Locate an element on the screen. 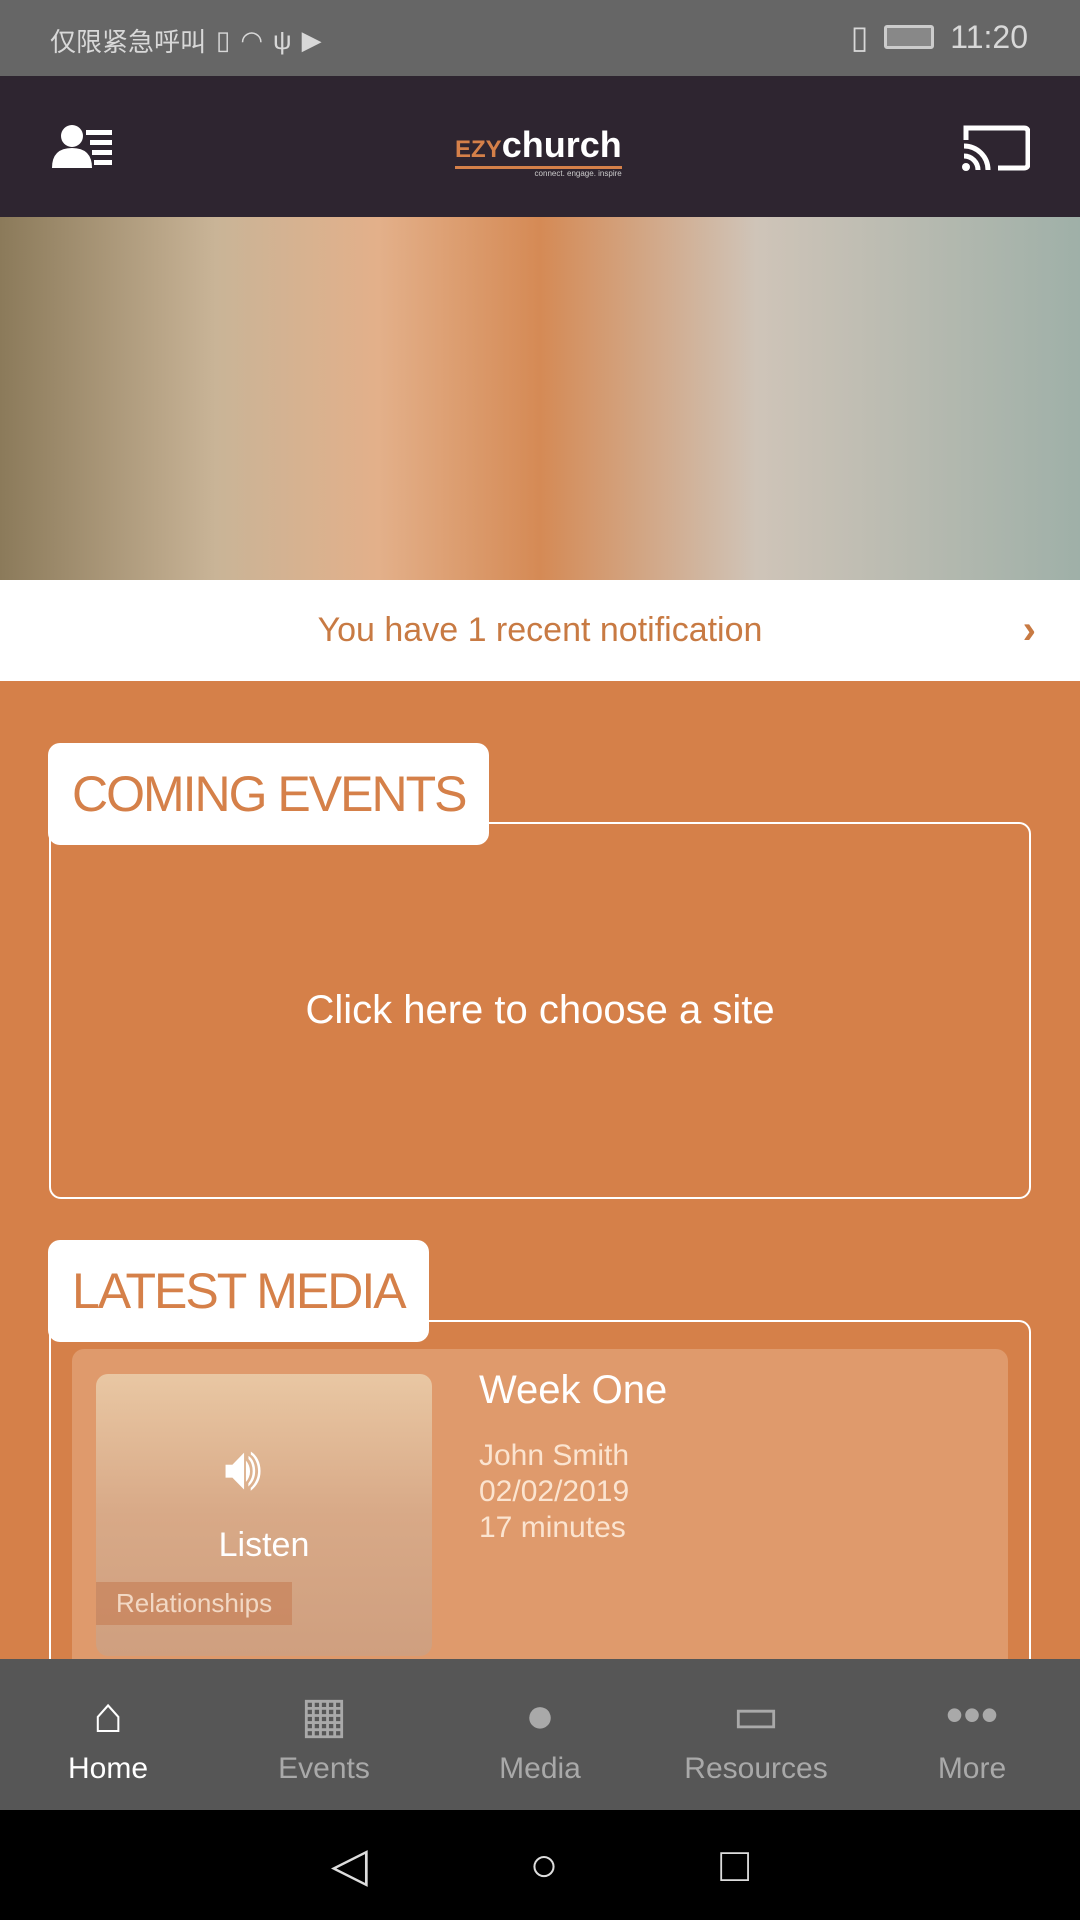 This screenshot has height=1920, width=1080. usb-icon: ψ is located at coordinates (282, 40).